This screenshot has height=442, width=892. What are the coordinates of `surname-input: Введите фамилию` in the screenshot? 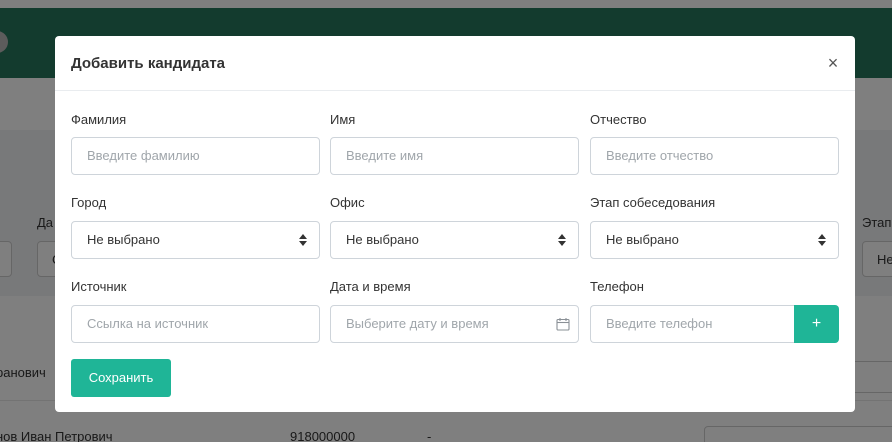 It's located at (195, 156).